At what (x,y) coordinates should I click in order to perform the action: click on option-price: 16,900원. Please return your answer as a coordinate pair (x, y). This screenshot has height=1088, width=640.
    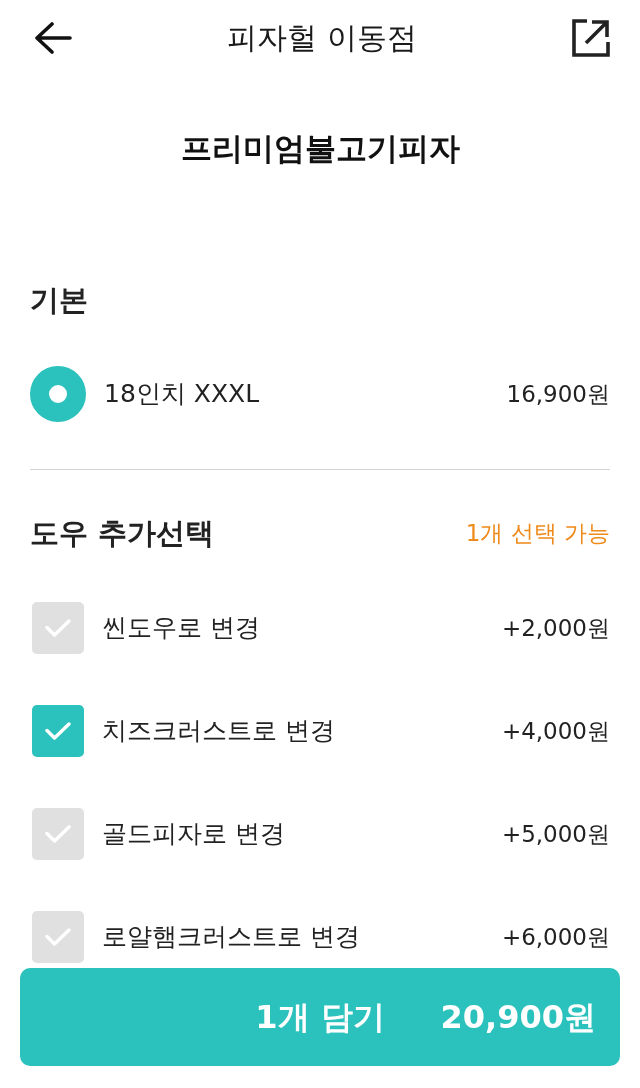
    Looking at the image, I should click on (558, 394).